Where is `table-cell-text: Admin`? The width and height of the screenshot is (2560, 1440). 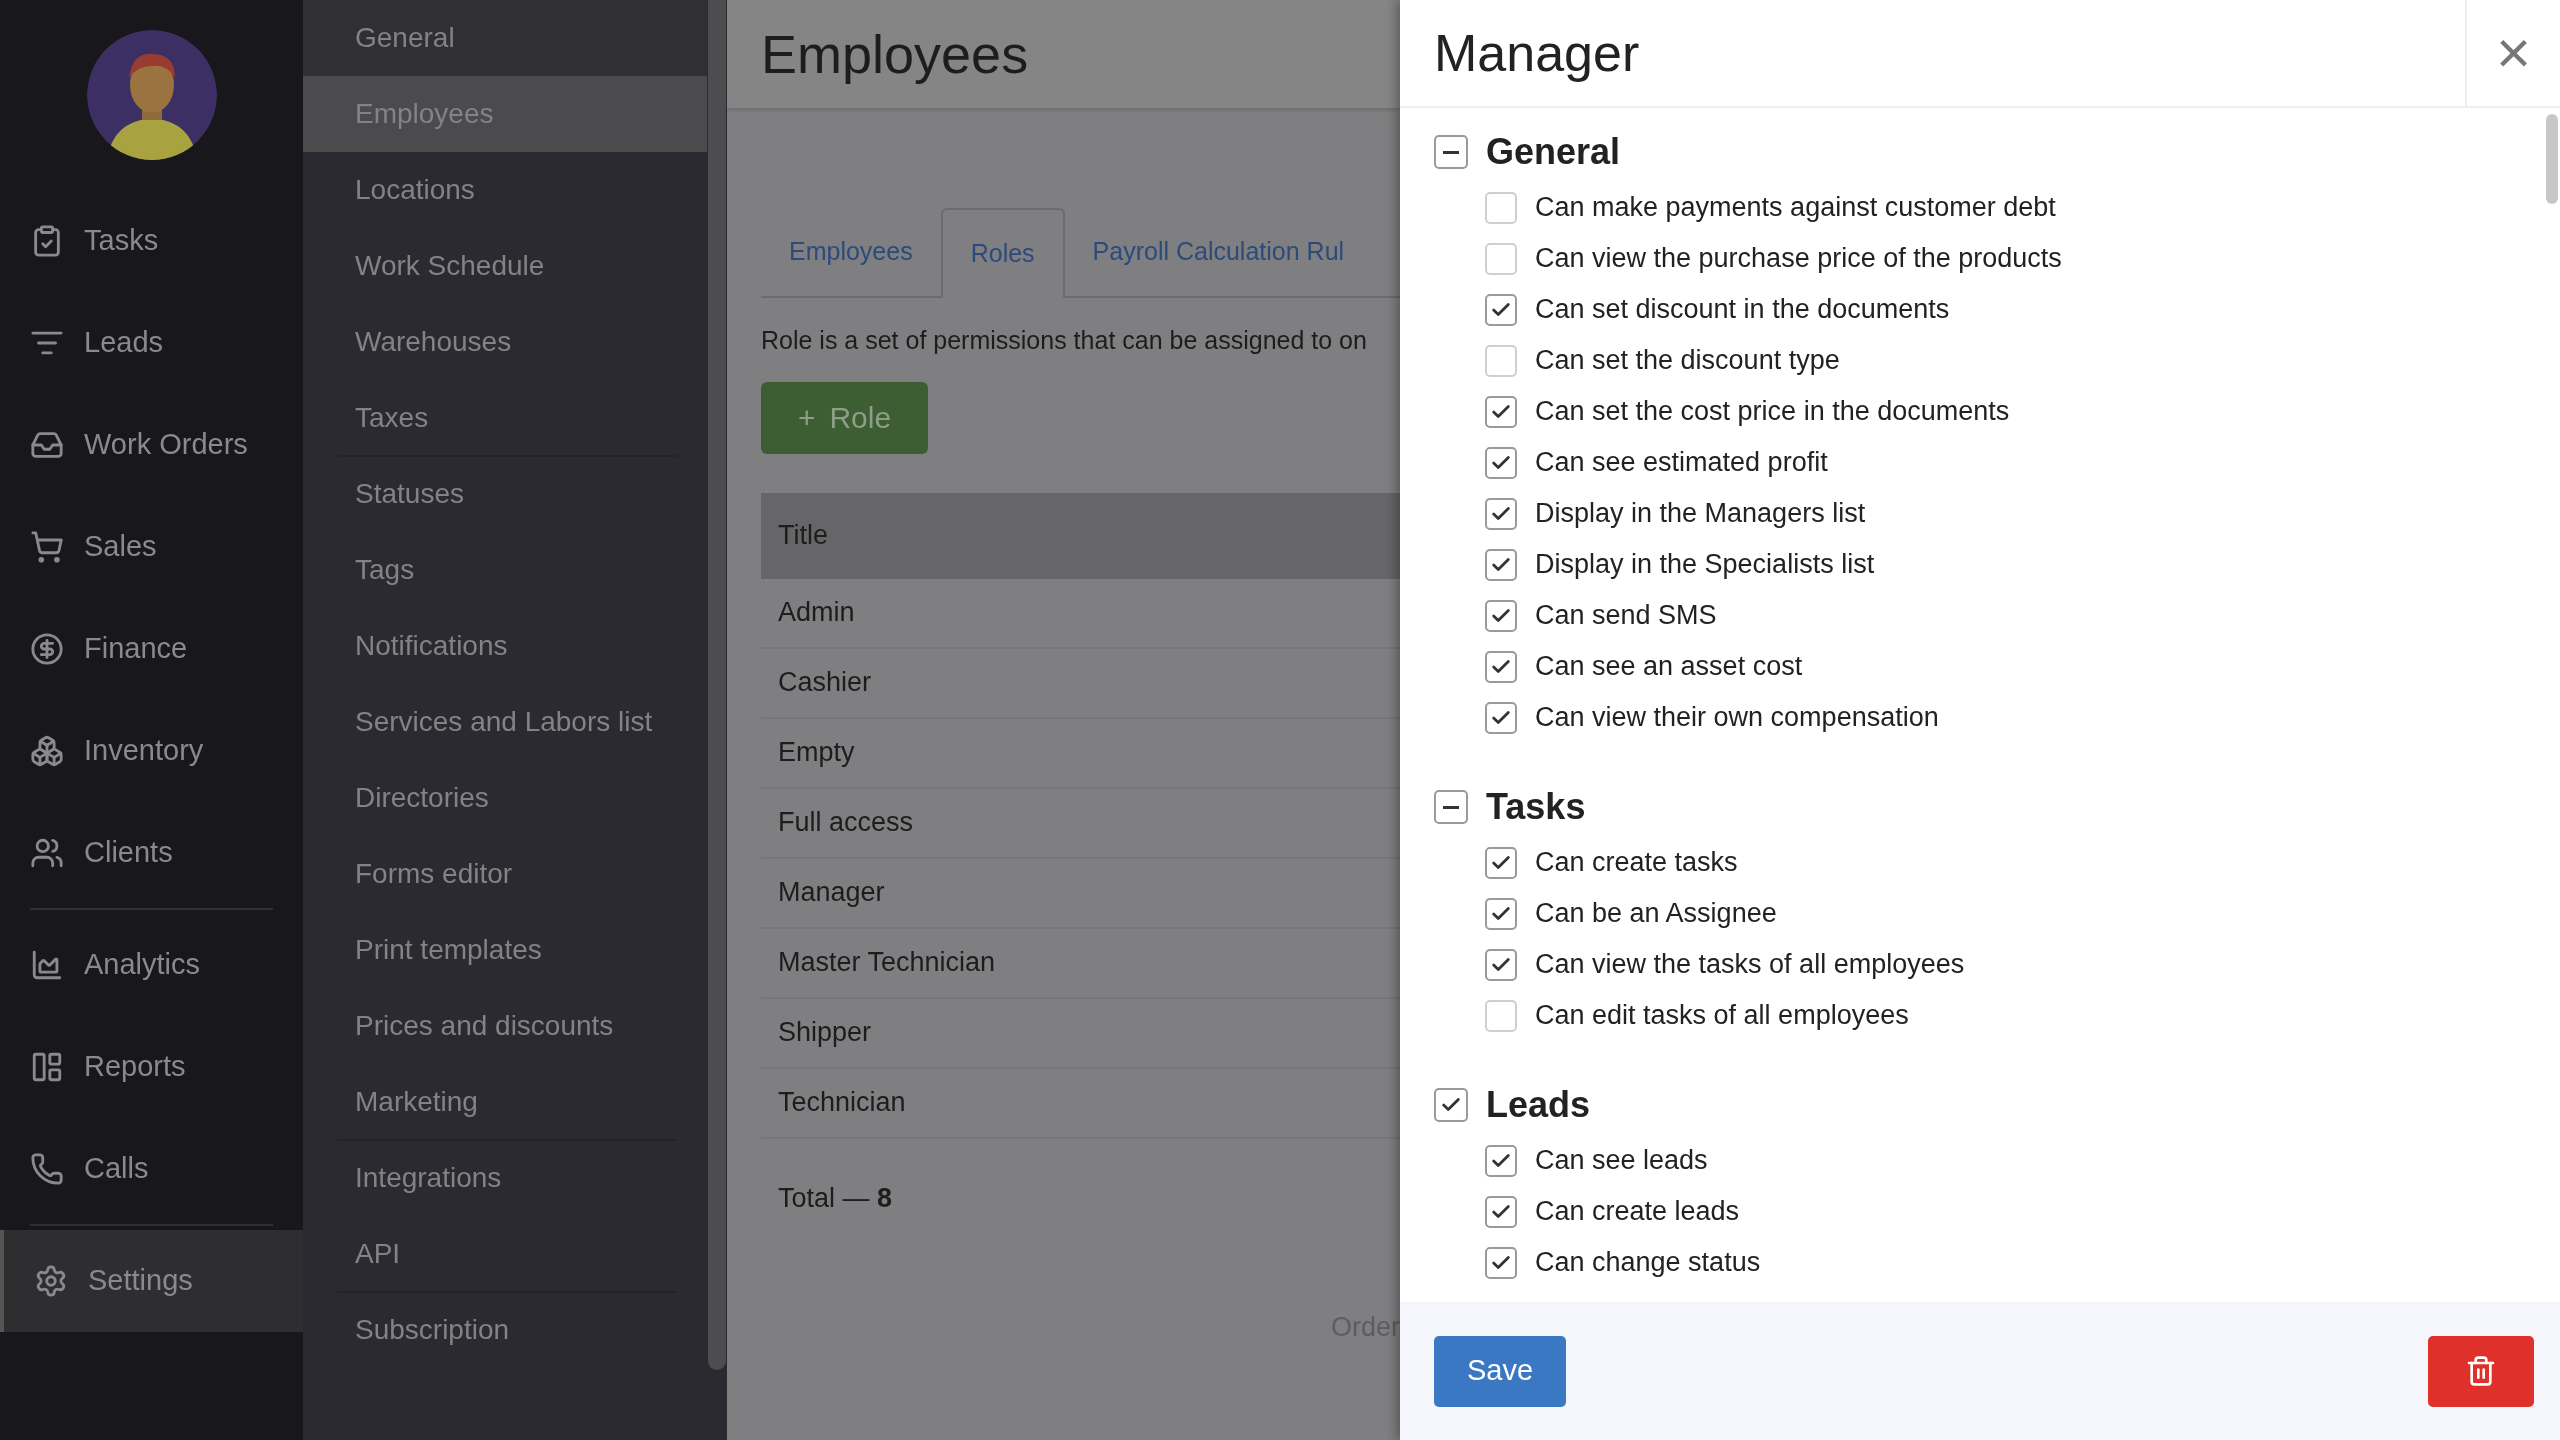 table-cell-text: Admin is located at coordinates (816, 613).